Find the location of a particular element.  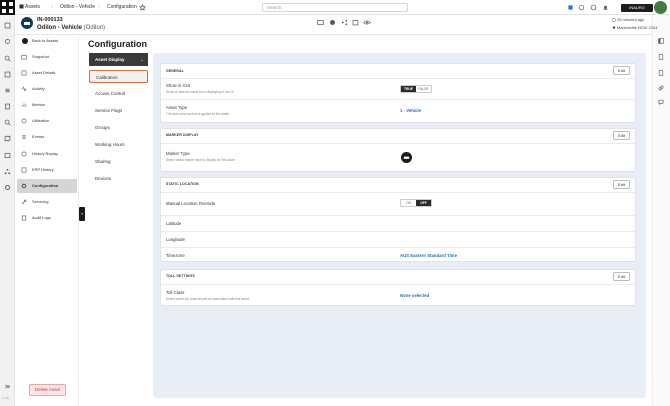

list-icon is located at coordinates (7, 90).